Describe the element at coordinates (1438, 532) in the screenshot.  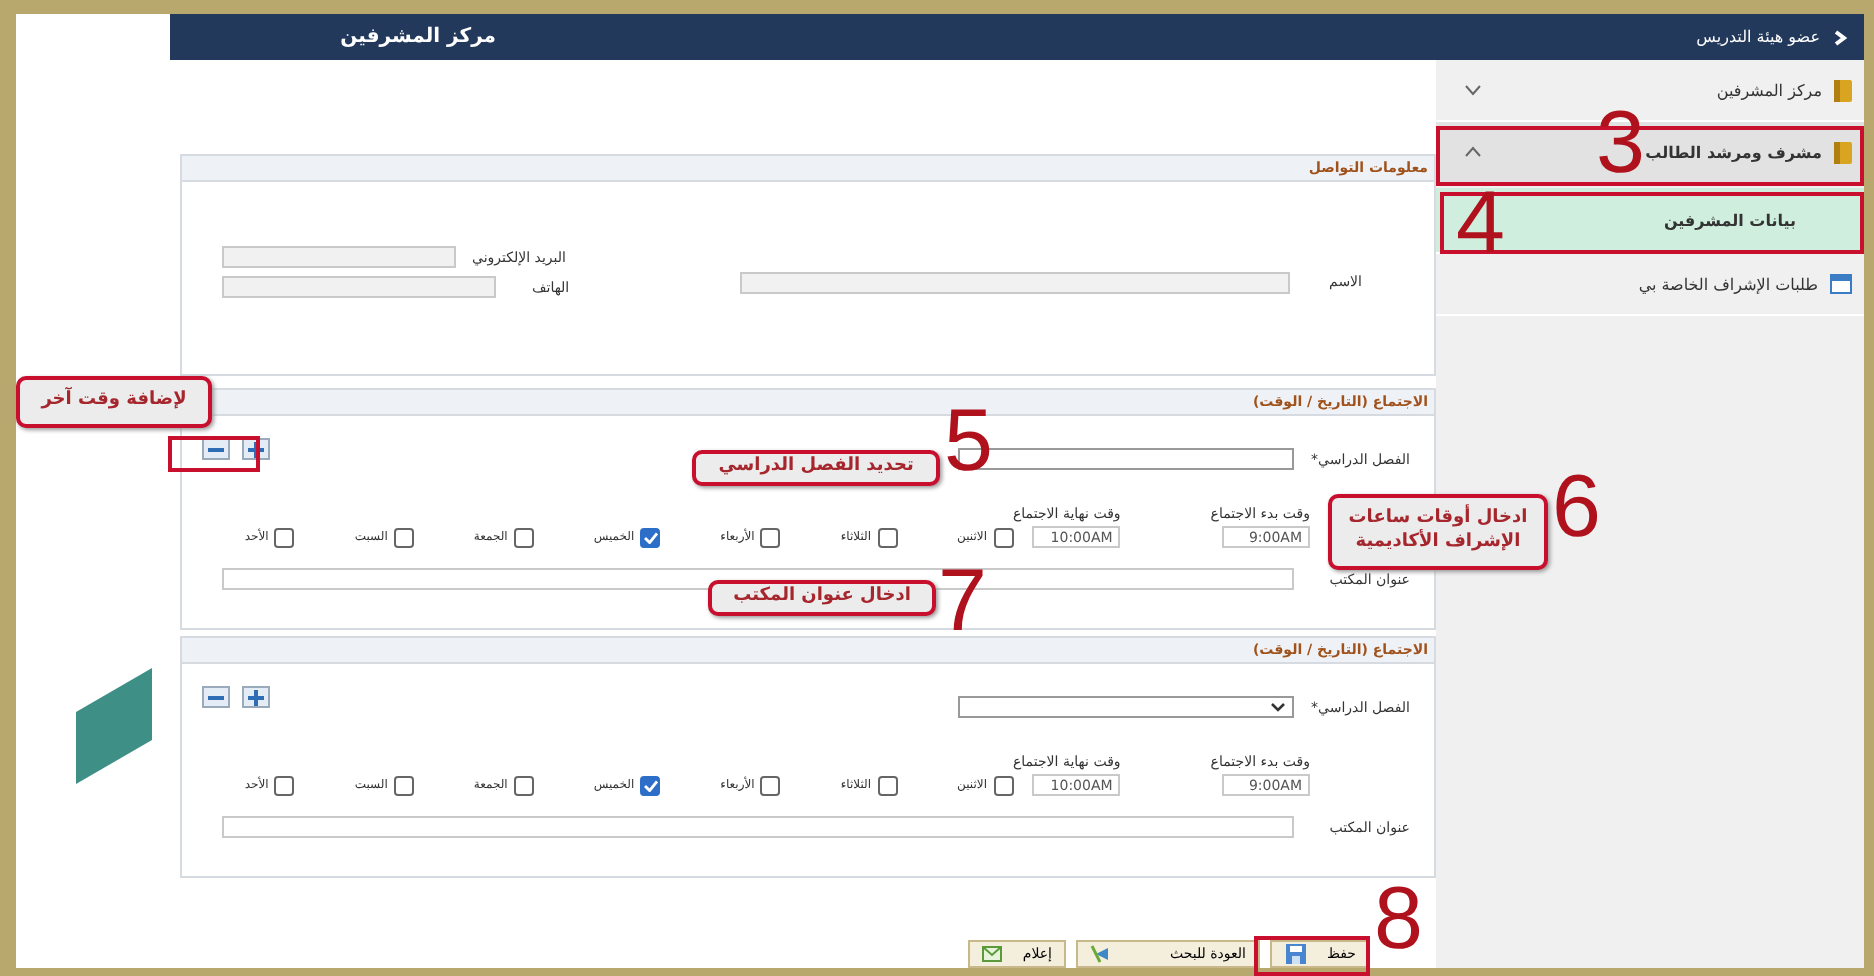
I see `callout-label: ادخال أوقات ساعات الإشراف الأكاديمية` at that location.